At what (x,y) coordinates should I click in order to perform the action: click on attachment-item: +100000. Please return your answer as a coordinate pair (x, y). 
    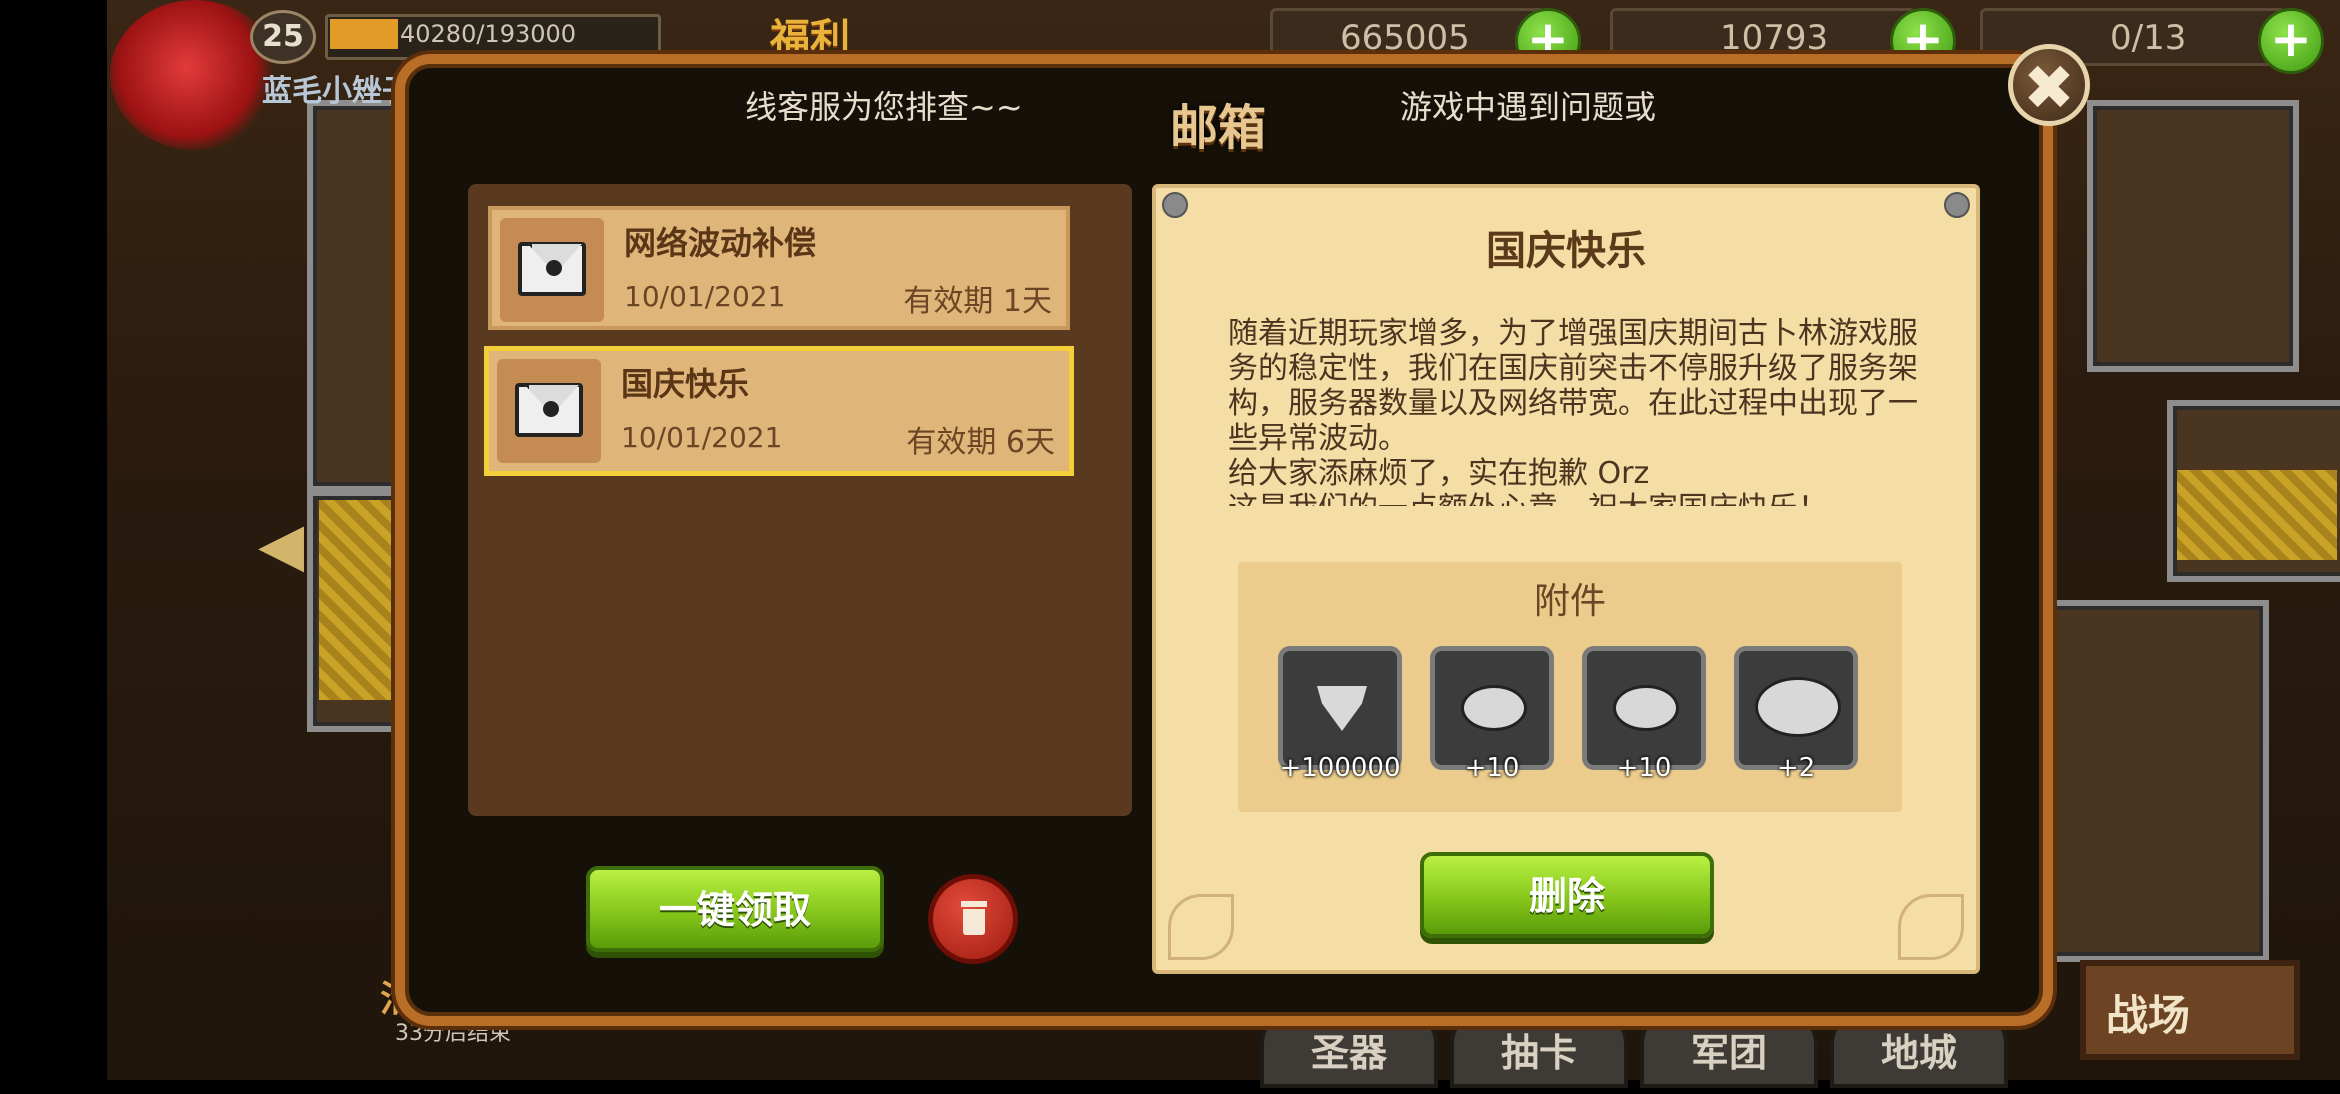
    Looking at the image, I should click on (1340, 714).